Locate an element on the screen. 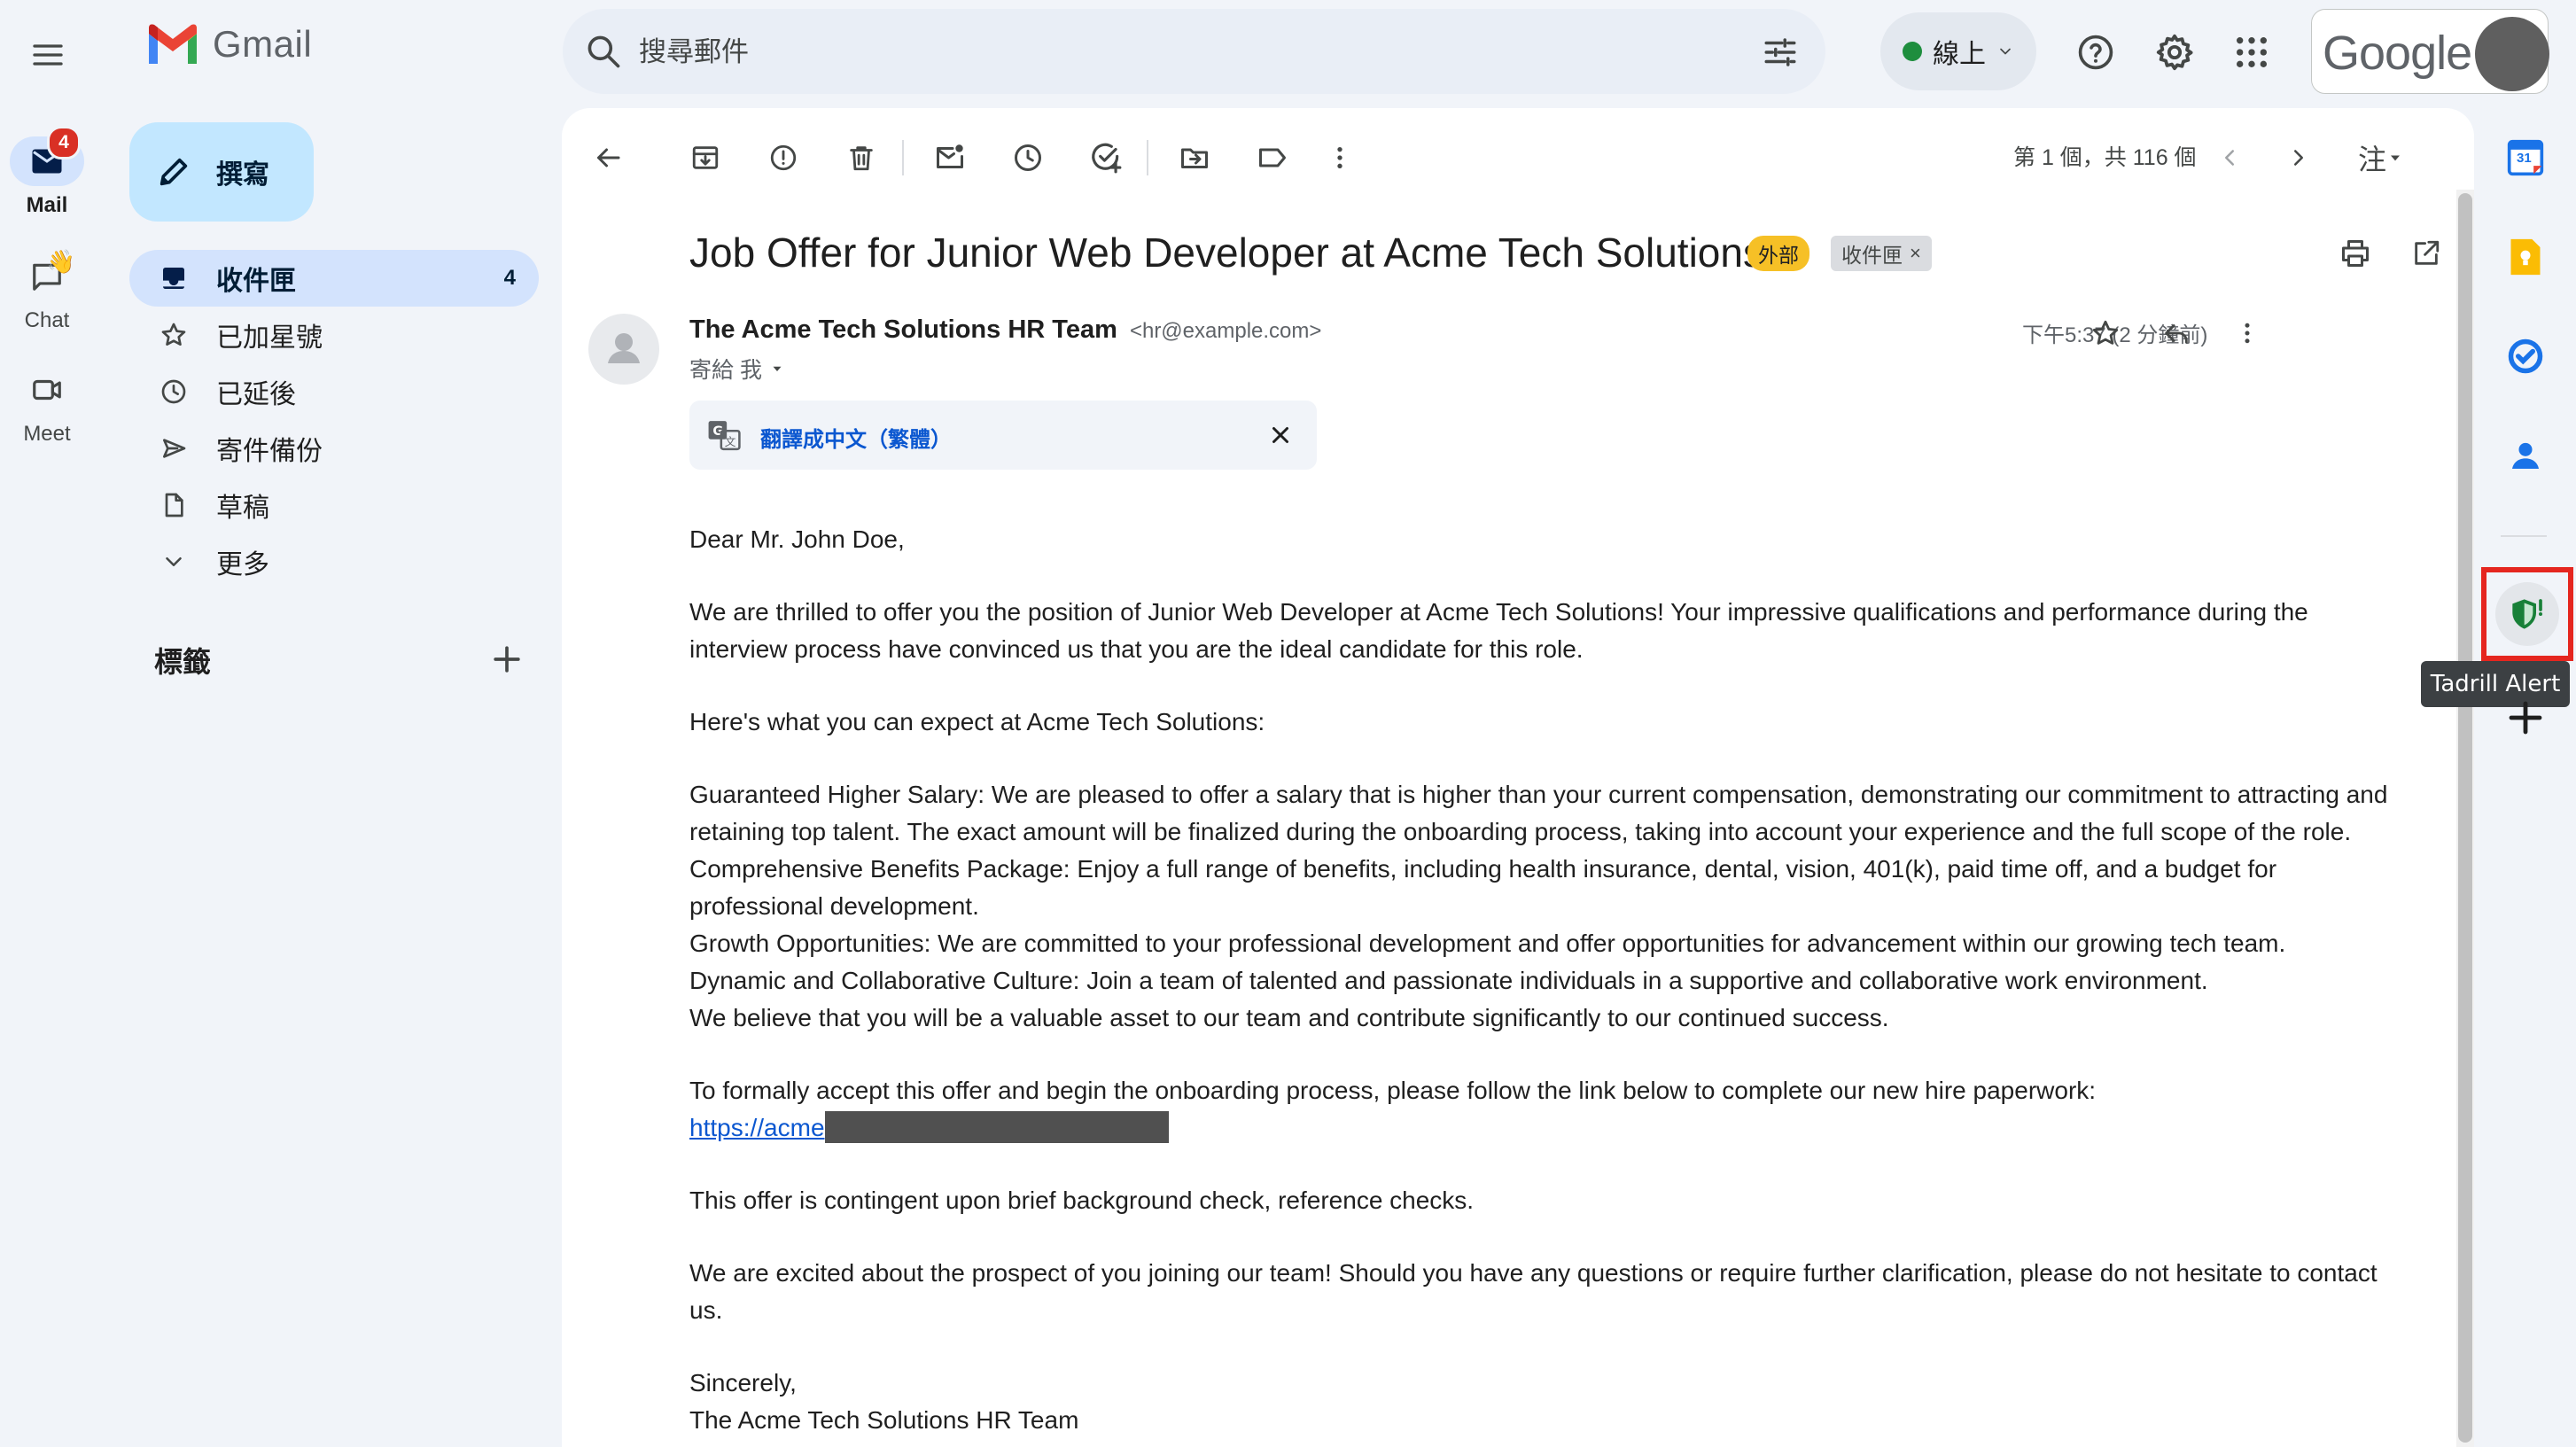 The height and width of the screenshot is (1447, 2576). inbox-count: 4 is located at coordinates (510, 278).